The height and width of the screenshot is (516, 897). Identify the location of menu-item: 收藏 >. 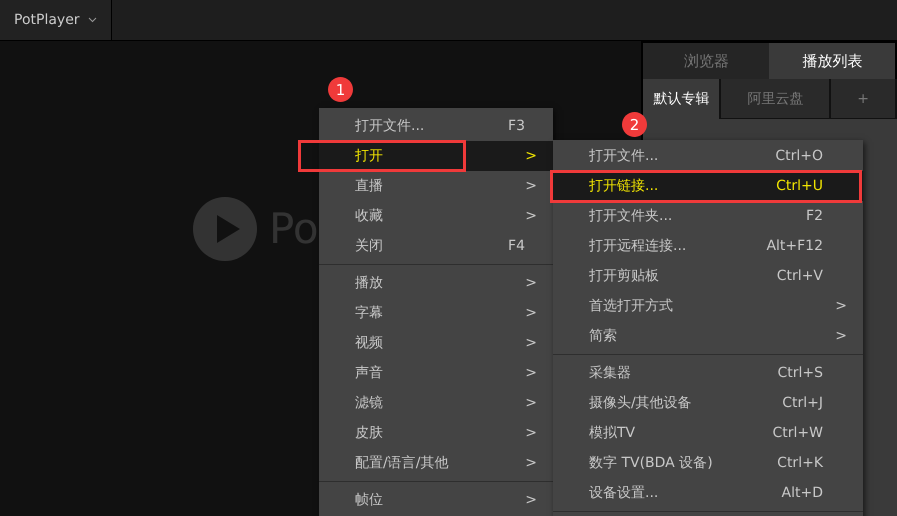
(436, 216).